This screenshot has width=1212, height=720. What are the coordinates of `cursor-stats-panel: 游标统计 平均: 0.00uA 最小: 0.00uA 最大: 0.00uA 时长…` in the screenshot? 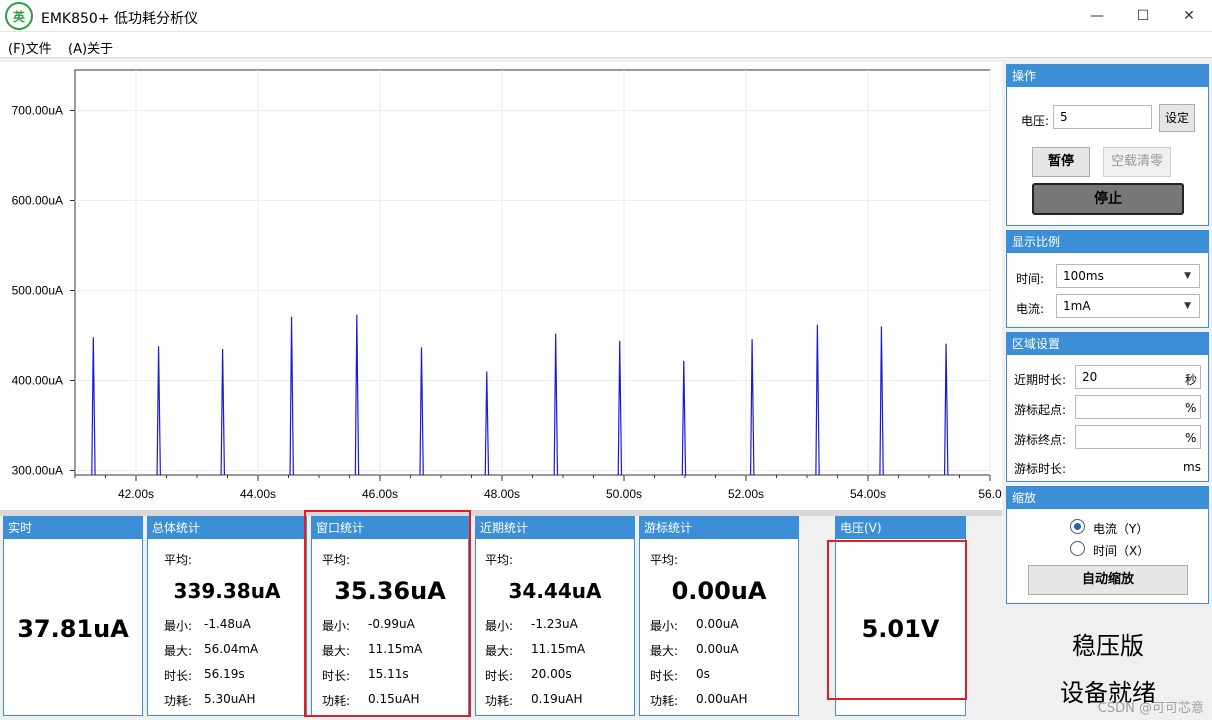 It's located at (719, 616).